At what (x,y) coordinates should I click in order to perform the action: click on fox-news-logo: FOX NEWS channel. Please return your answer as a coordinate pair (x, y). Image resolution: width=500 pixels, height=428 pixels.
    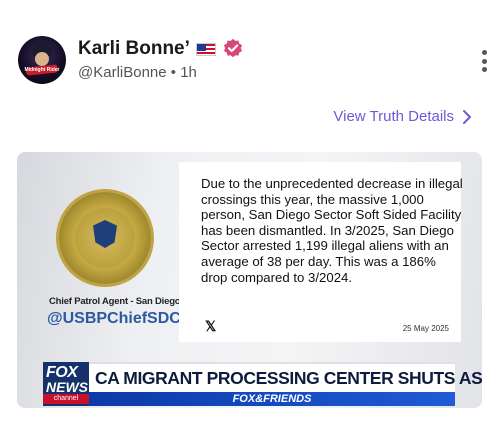
    Looking at the image, I should click on (66, 384).